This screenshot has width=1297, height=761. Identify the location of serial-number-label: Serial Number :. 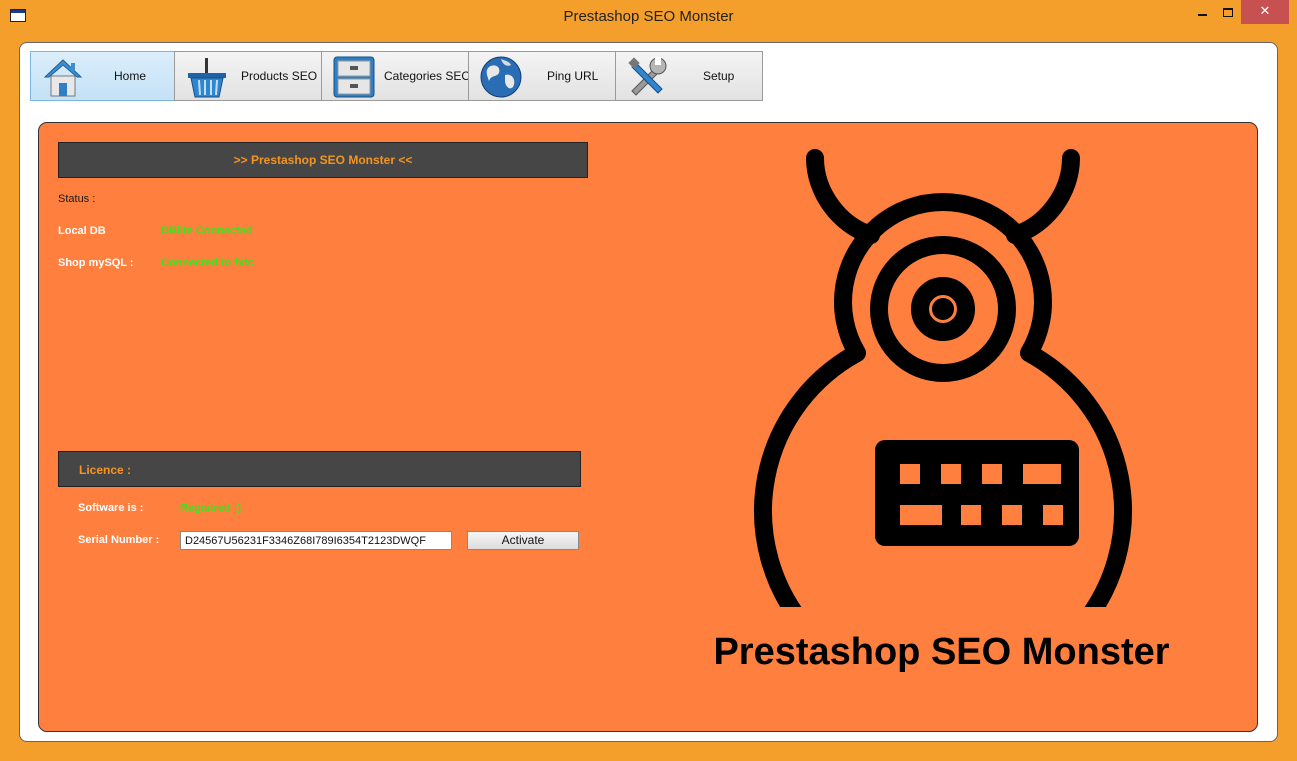
(119, 540).